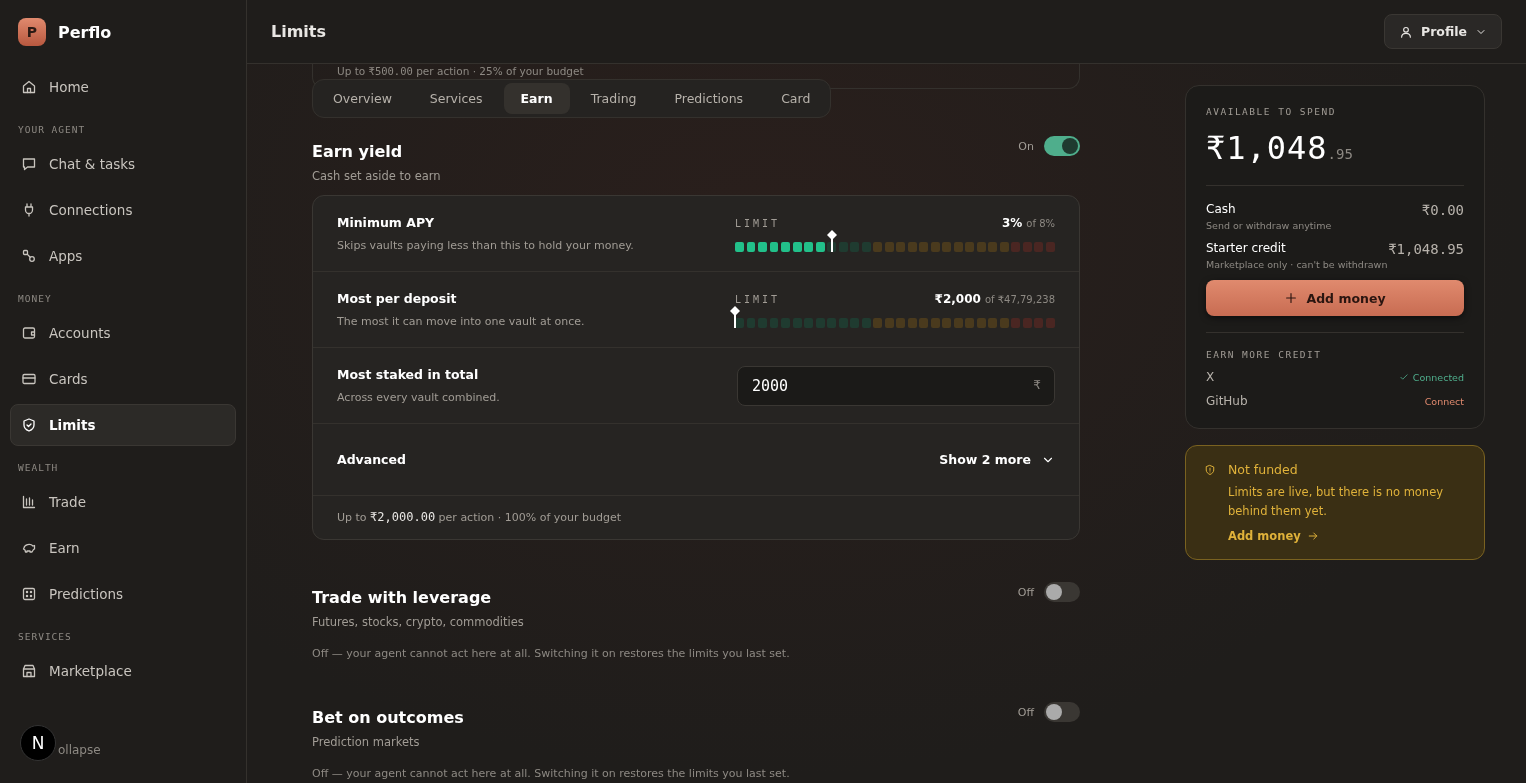  I want to click on balance-amount: ₹1,048, so click(1267, 148).